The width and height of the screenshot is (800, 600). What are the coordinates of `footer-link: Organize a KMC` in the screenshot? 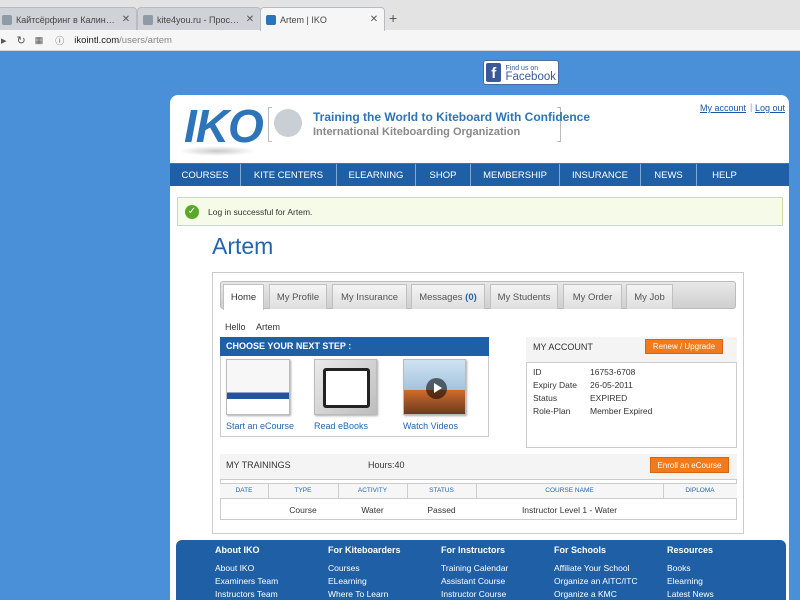 It's located at (585, 594).